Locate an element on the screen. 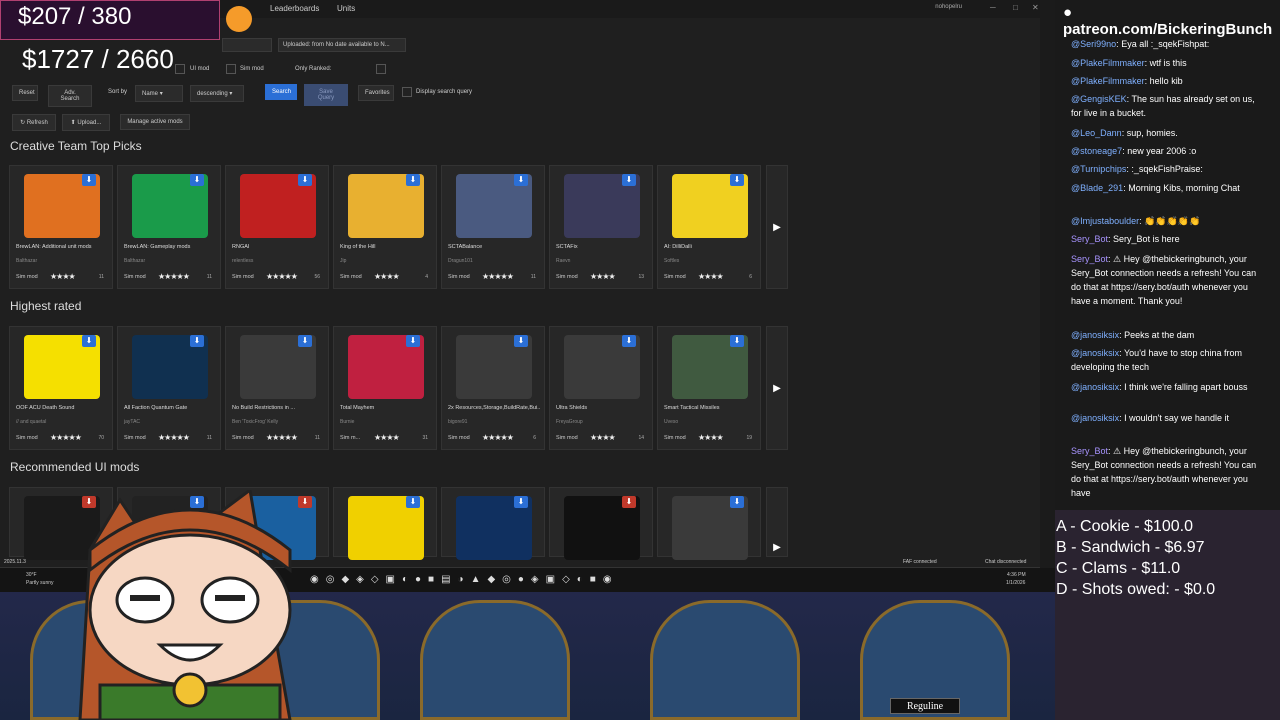 This screenshot has width=1280, height=720. mod-card: ⬇ King of the Hill Jip Sim mod ★★★★ 4 is located at coordinates (385, 227).